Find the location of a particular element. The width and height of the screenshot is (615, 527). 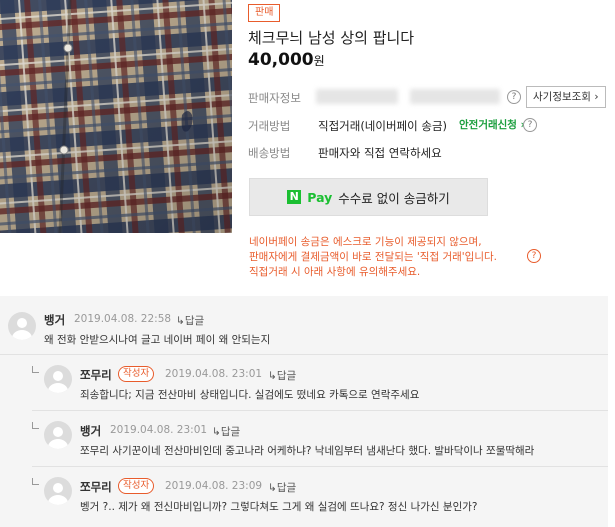

fraud-check-label: 사기정보조회 is located at coordinates (562, 97).